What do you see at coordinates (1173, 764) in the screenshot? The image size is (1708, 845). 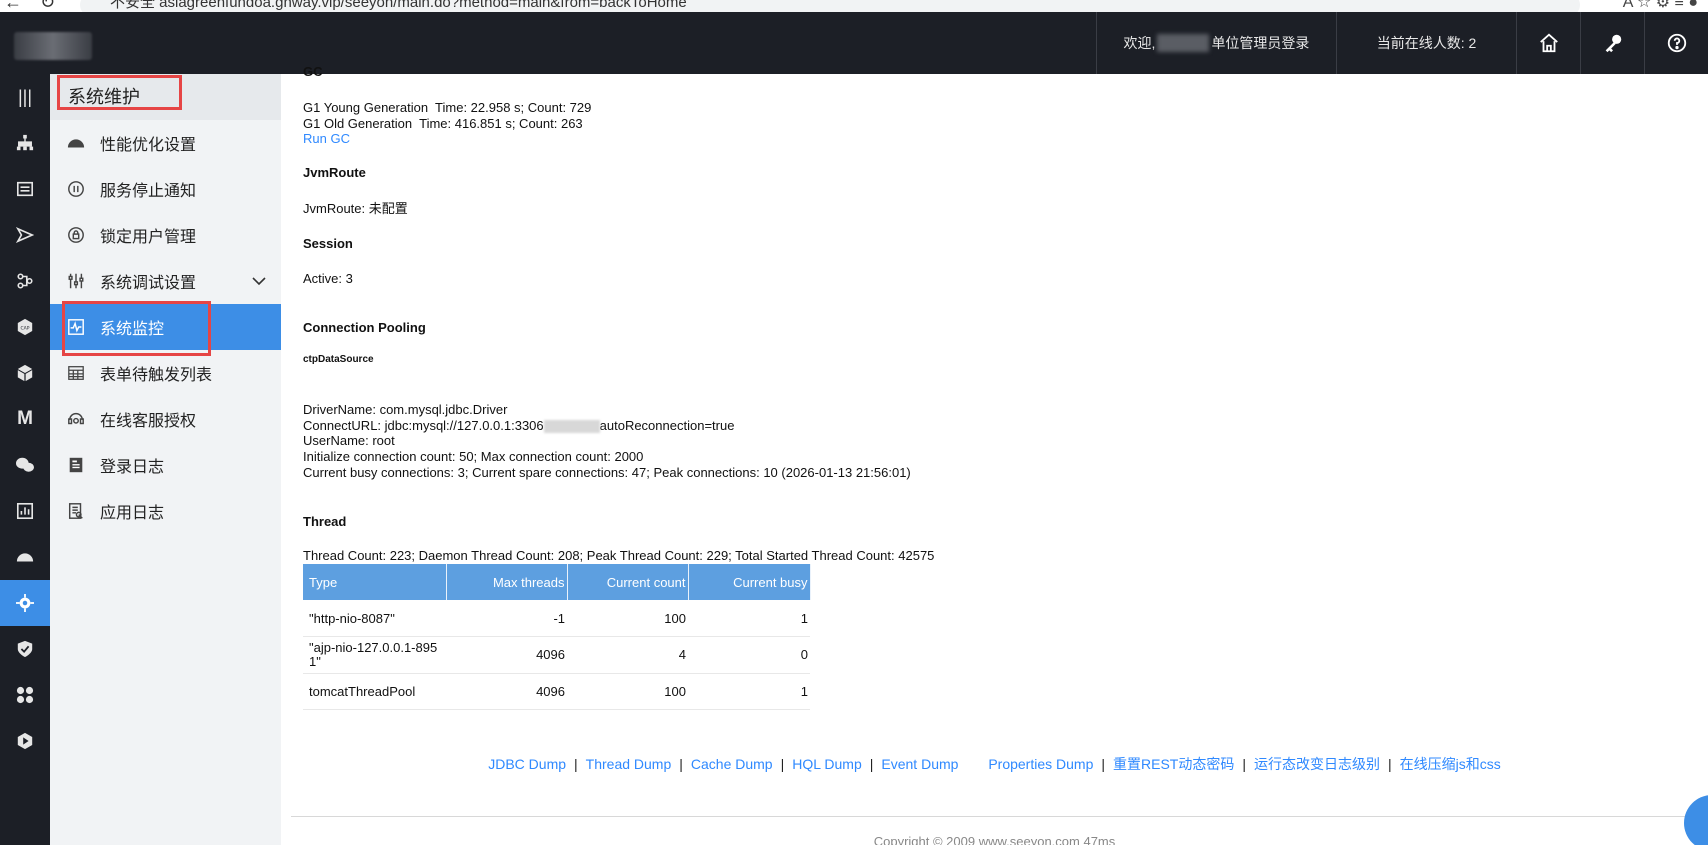 I see `reset-rest-password-link: 重置REST动态密码` at bounding box center [1173, 764].